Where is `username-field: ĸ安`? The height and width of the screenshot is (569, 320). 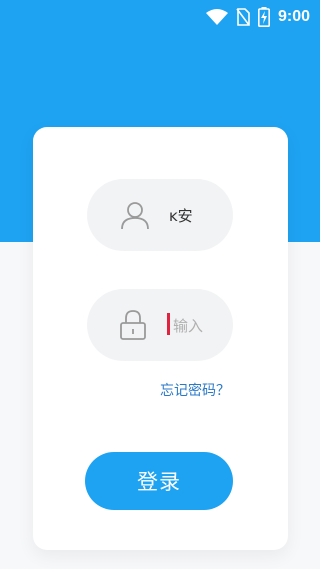
username-field: ĸ安 is located at coordinates (160, 215).